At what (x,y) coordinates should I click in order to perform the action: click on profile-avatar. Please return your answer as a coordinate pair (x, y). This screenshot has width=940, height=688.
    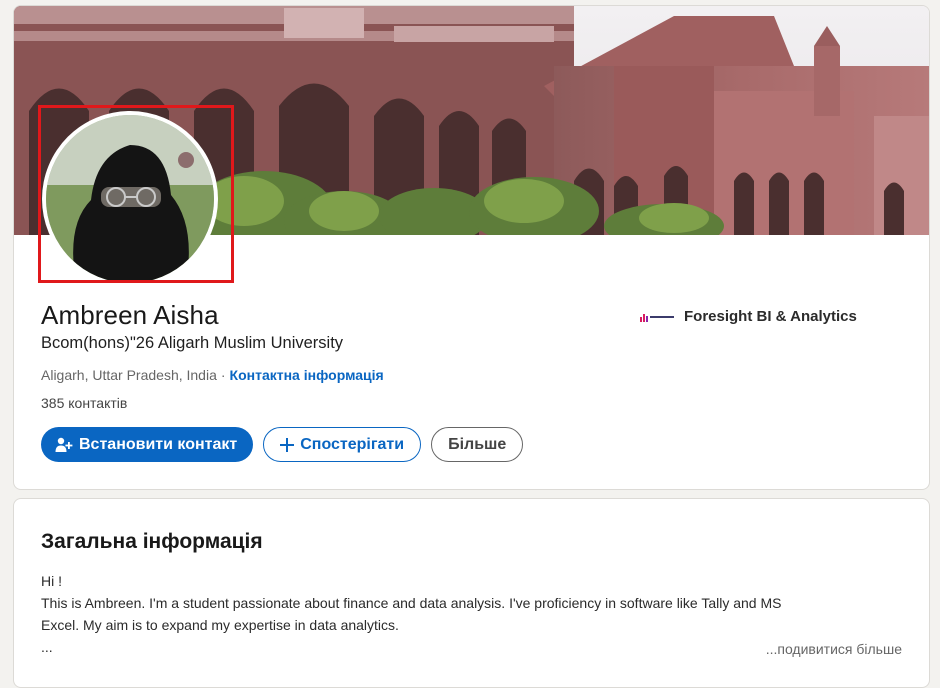
    Looking at the image, I should click on (130, 199).